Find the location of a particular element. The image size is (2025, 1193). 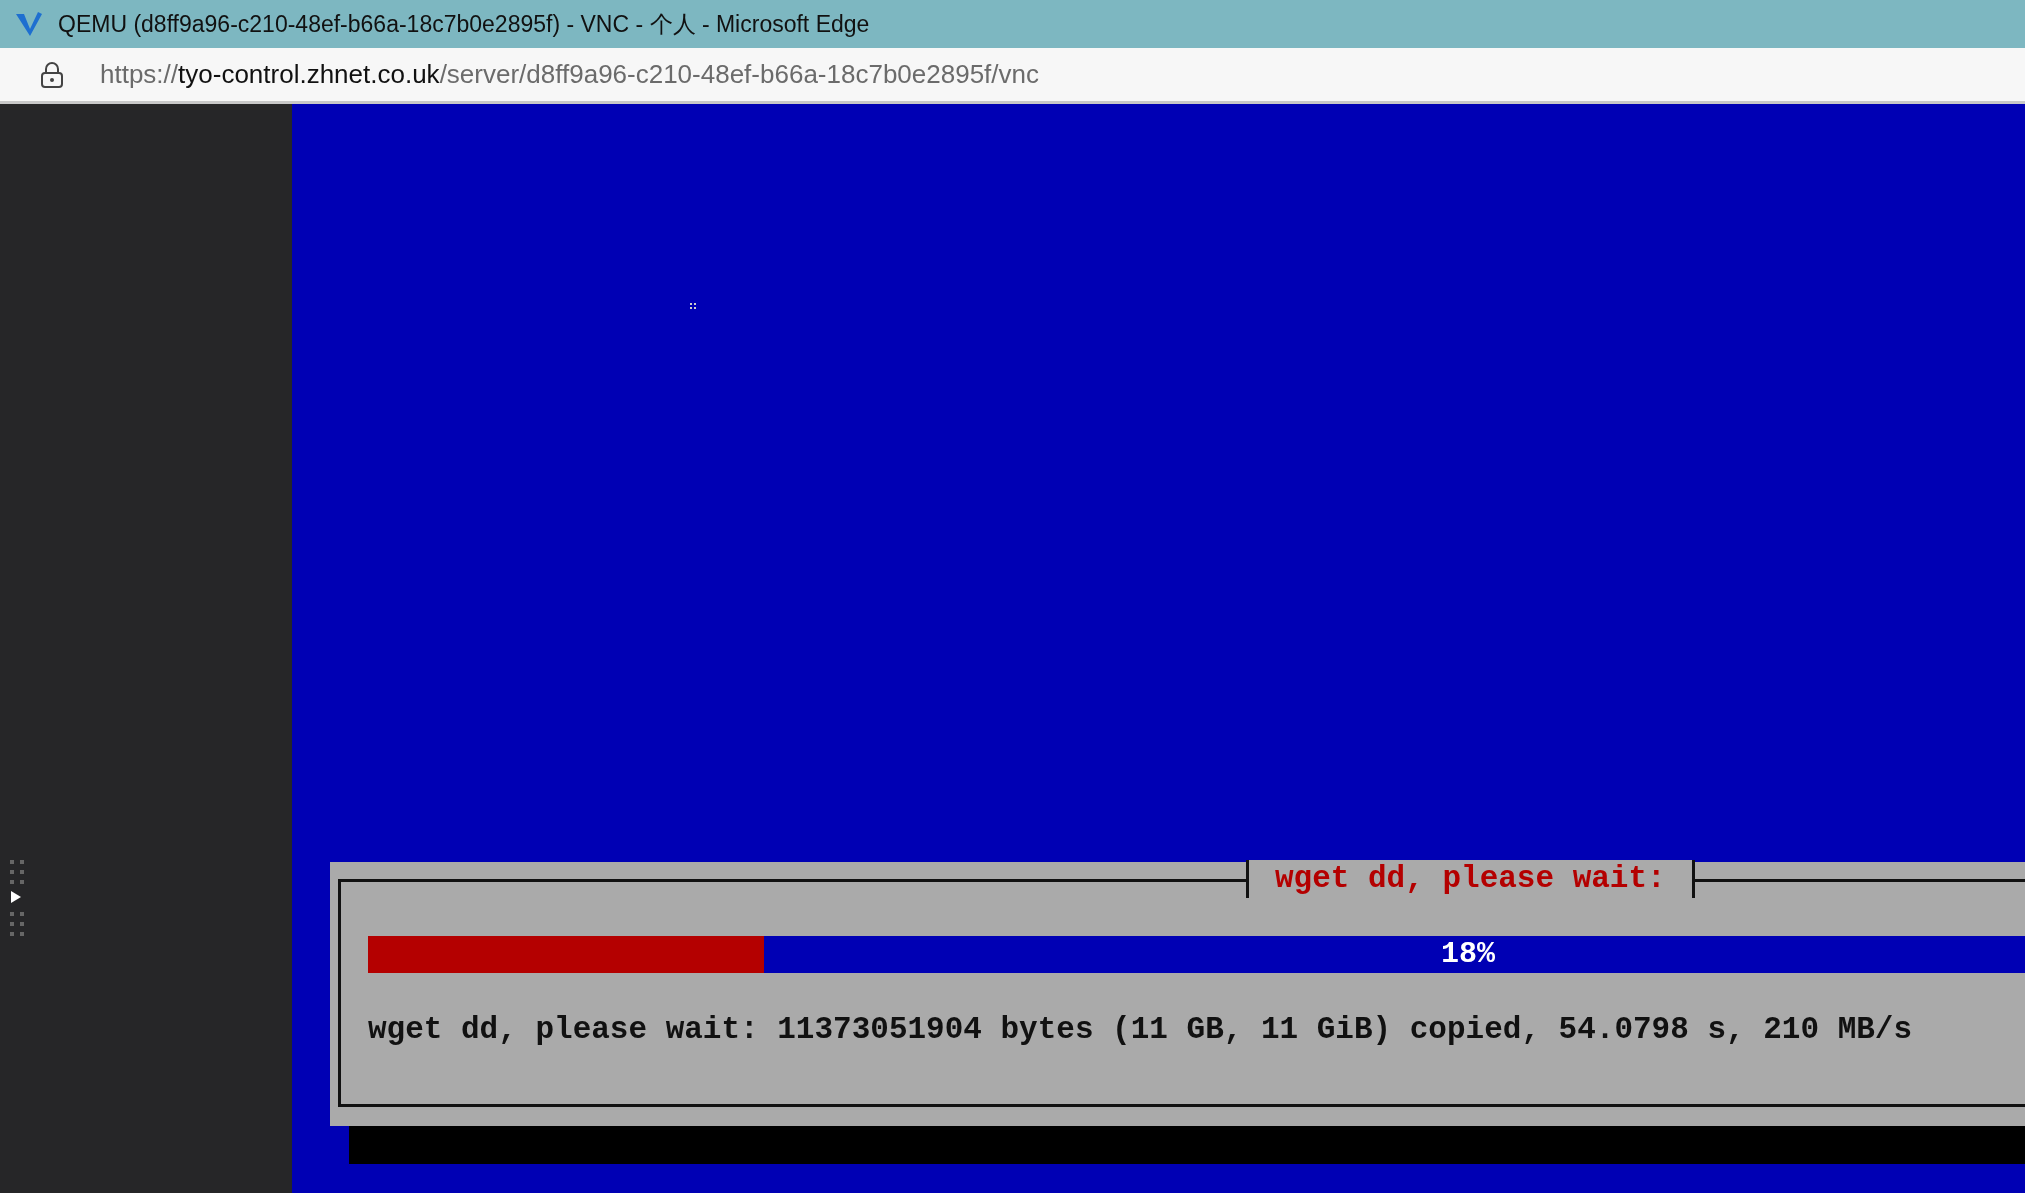

dialog-title: wget dd, please wait: is located at coordinates (1470, 879).